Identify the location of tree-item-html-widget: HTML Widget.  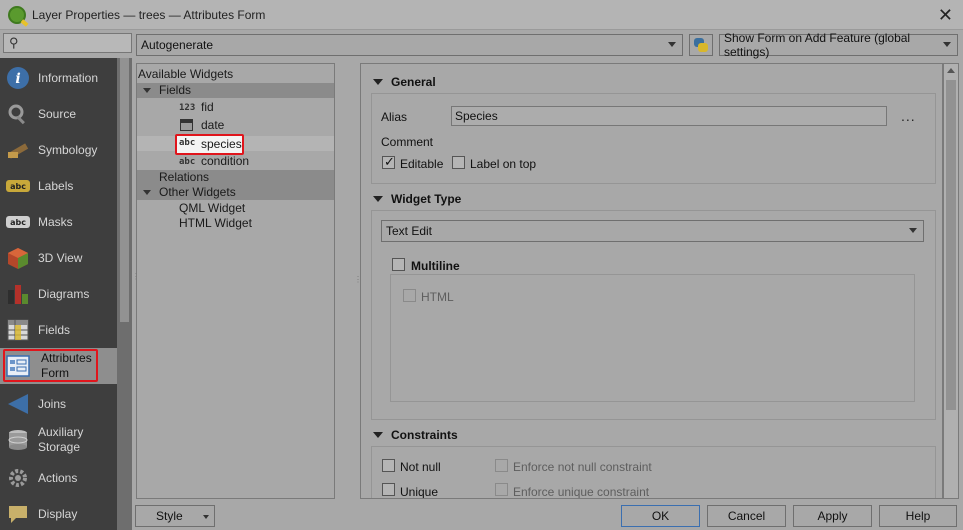
(235, 223).